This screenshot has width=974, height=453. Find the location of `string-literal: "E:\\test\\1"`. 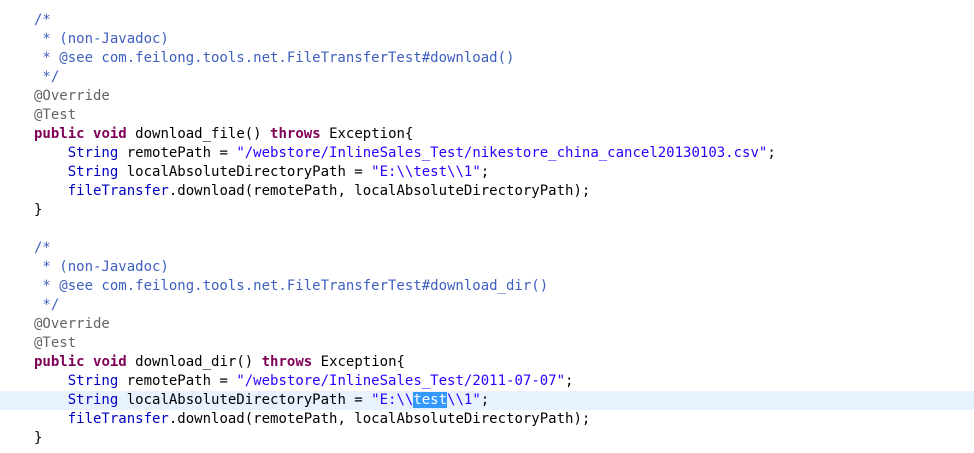

string-literal: "E:\\test\\1" is located at coordinates (426, 172).